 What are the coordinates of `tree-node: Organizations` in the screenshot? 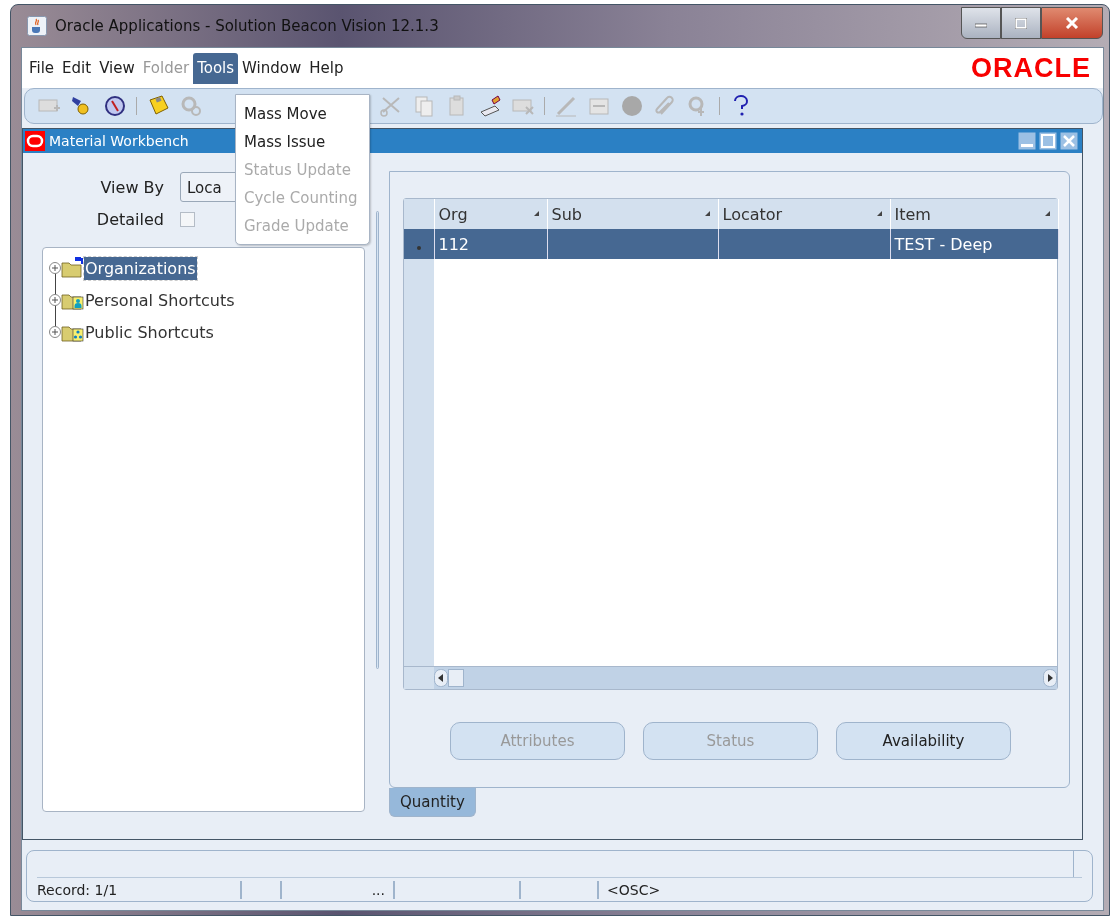 It's located at (140, 268).